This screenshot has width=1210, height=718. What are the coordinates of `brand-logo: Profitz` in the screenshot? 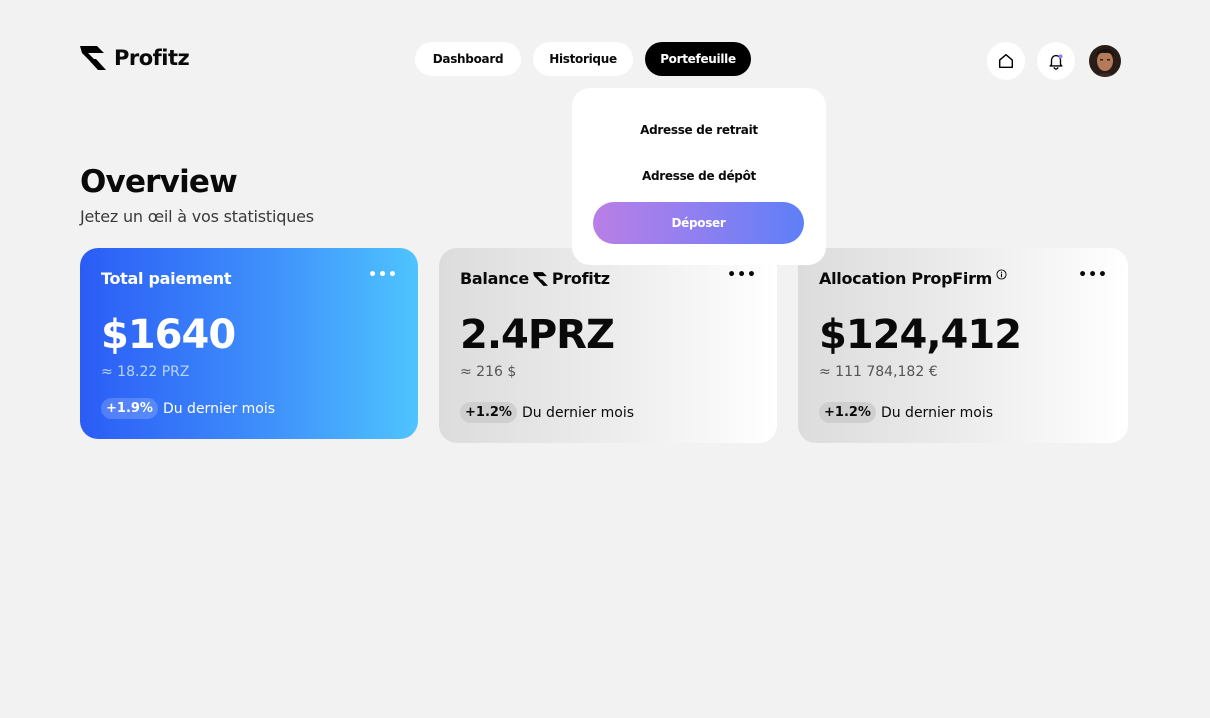 It's located at (135, 58).